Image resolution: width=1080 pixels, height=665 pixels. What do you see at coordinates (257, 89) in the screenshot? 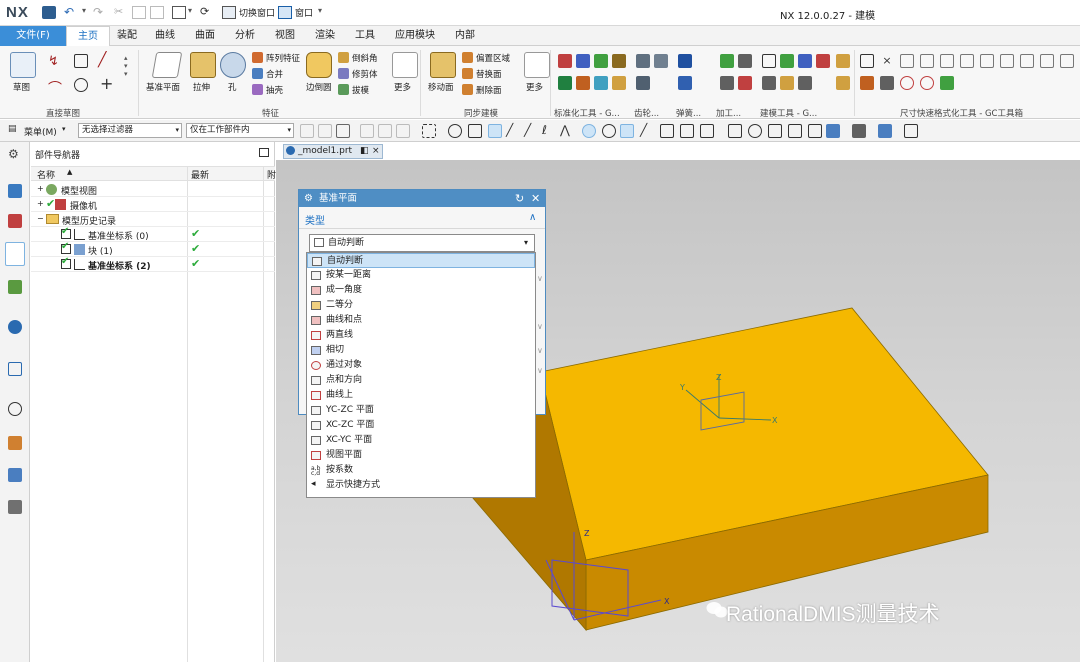
I see `shell-icon` at bounding box center [257, 89].